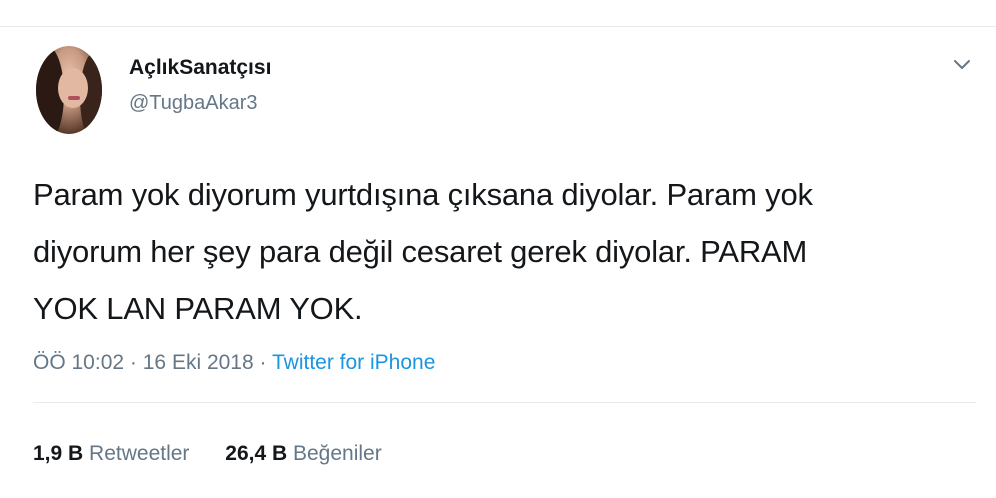 The height and width of the screenshot is (498, 996). I want to click on source-link: Twitter for iPhone, so click(353, 362).